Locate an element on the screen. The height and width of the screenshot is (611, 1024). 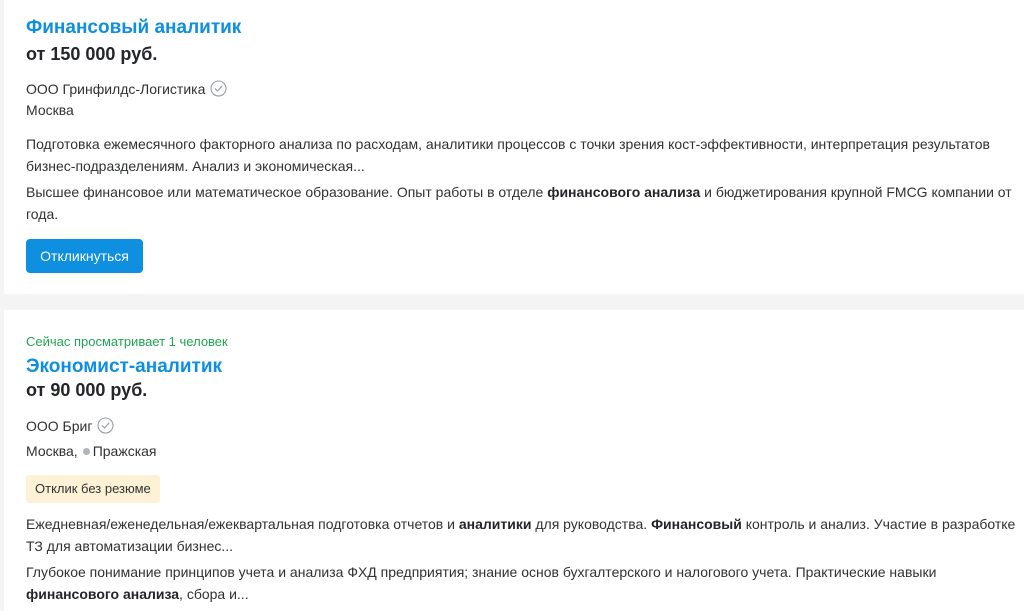
vacancy-salary: от 150 000 руб. is located at coordinates (92, 54).